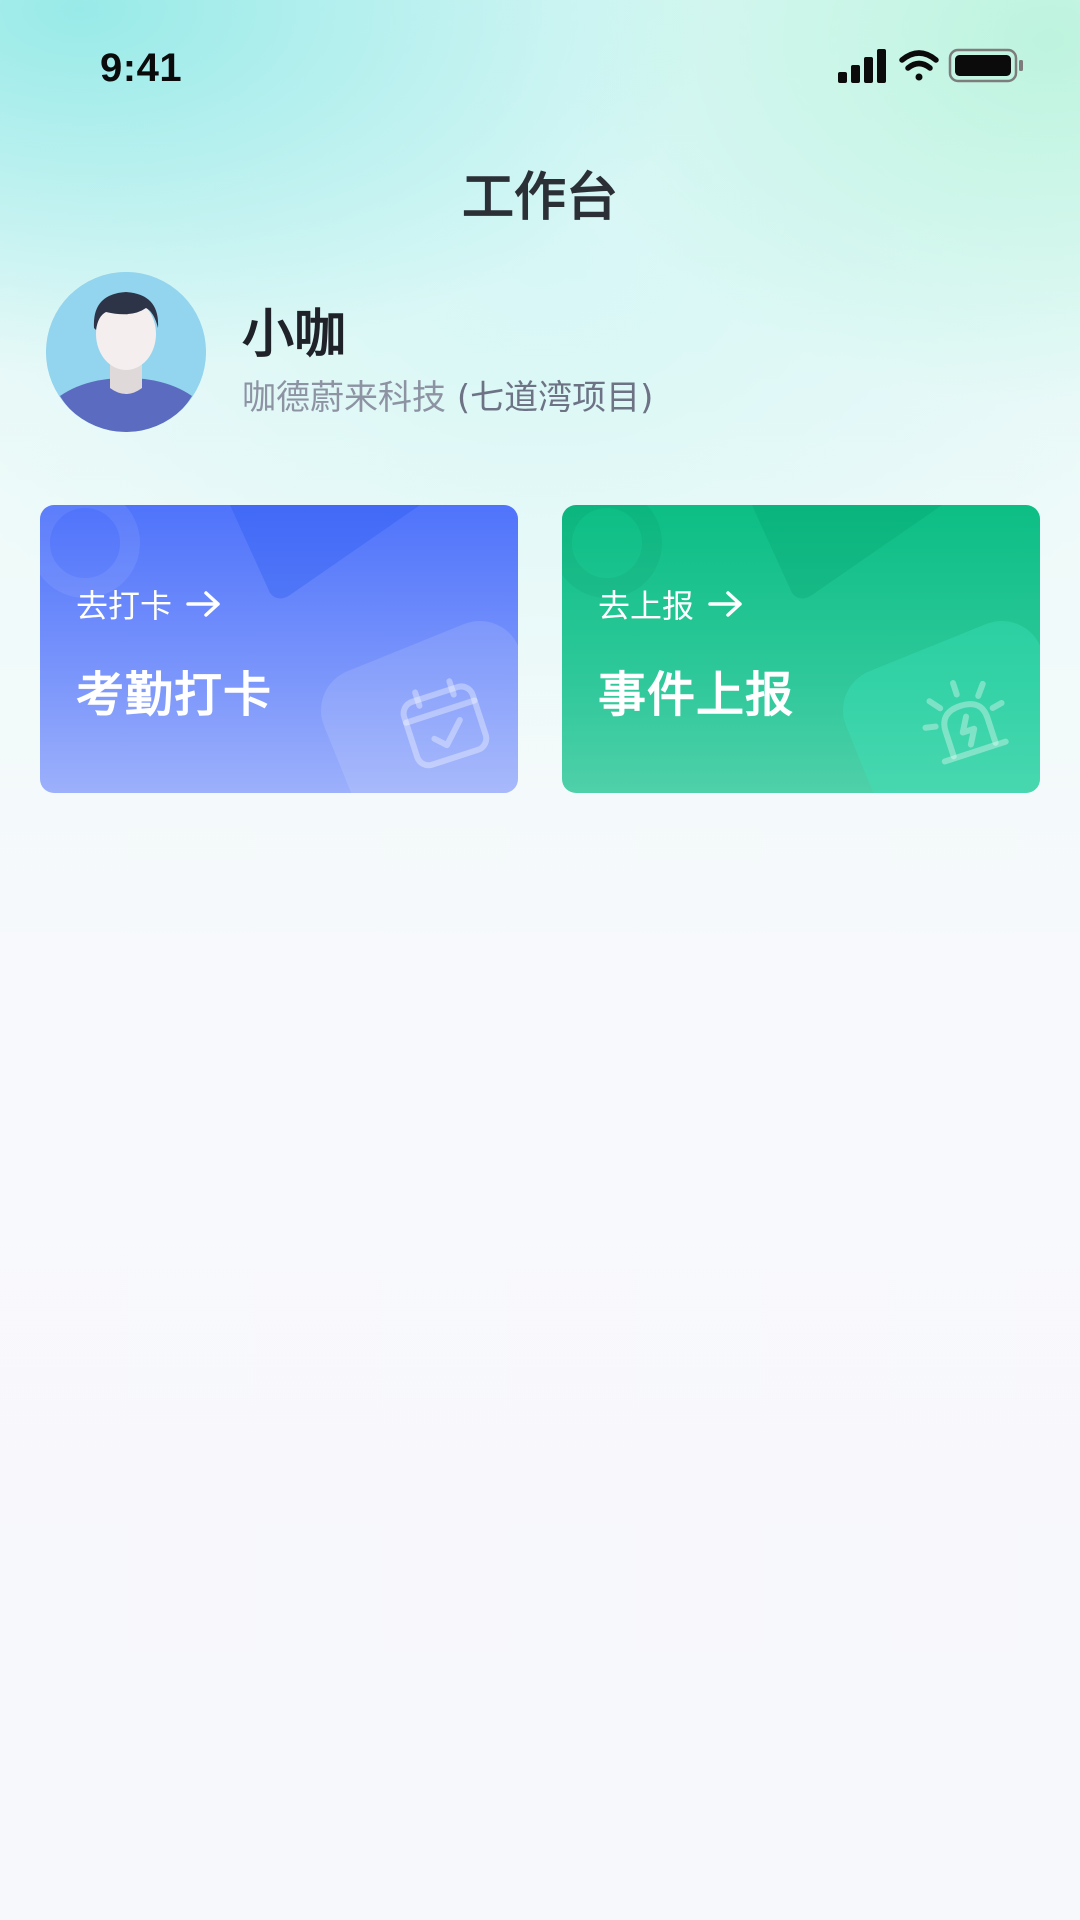 Image resolution: width=1080 pixels, height=1920 pixels. I want to click on attendance-title: 考勤打卡, so click(174, 695).